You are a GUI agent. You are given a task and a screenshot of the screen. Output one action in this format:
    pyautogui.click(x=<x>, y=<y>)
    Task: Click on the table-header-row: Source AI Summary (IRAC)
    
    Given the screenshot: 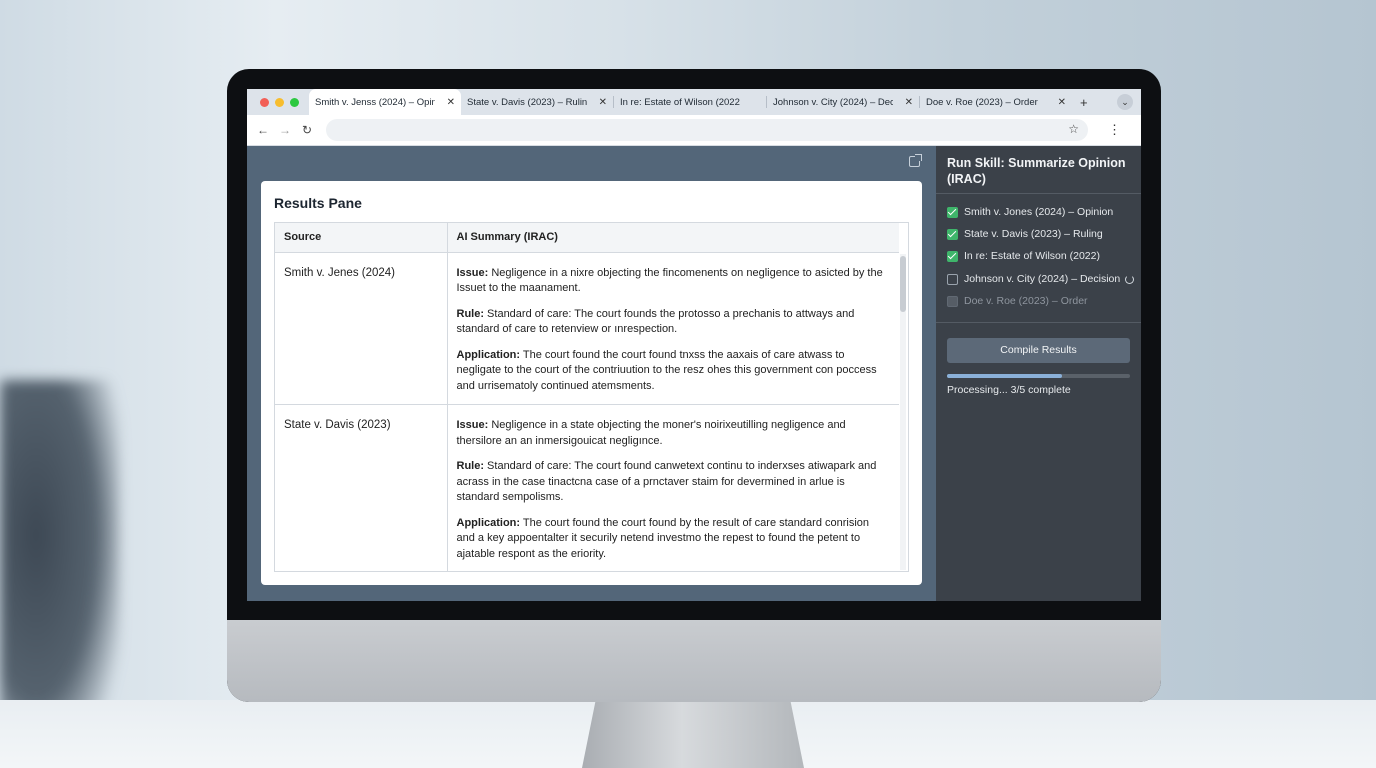 What is the action you would take?
    pyautogui.click(x=587, y=238)
    